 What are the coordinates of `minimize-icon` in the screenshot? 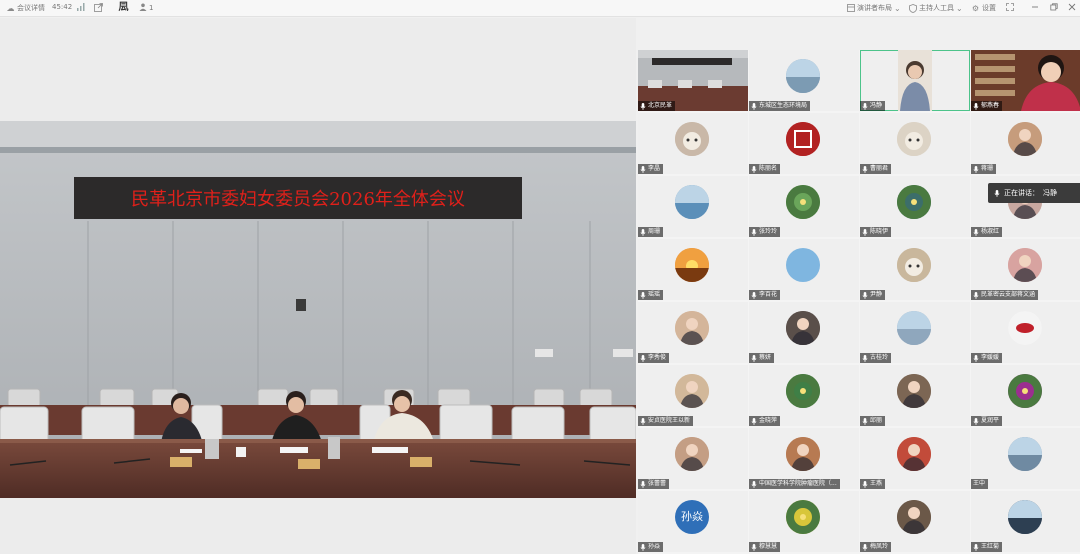 It's located at (1035, 7).